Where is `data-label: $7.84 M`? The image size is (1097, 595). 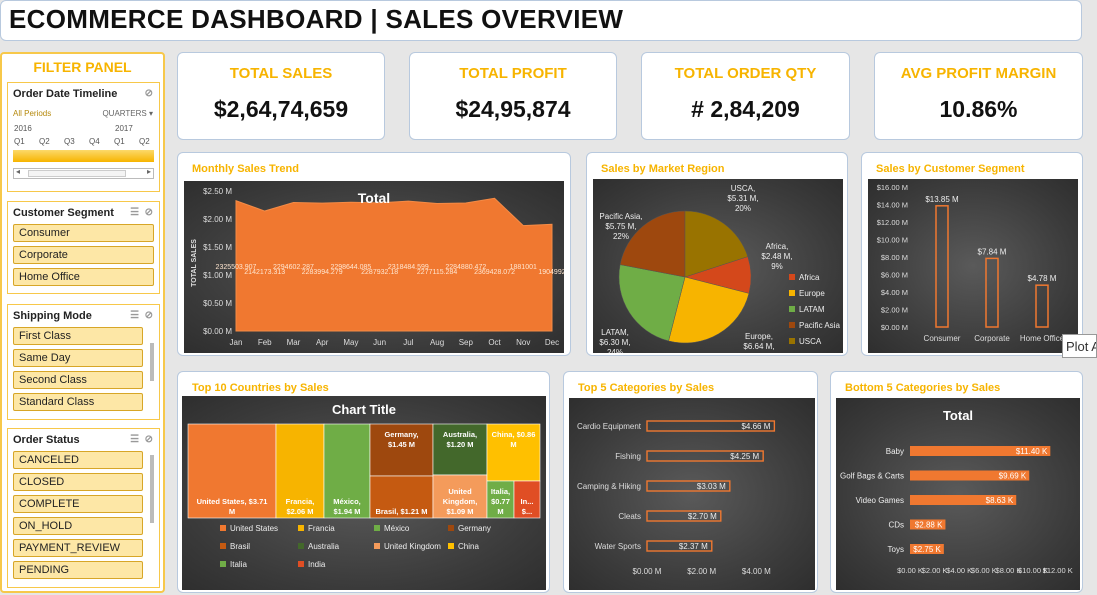 data-label: $7.84 M is located at coordinates (992, 251).